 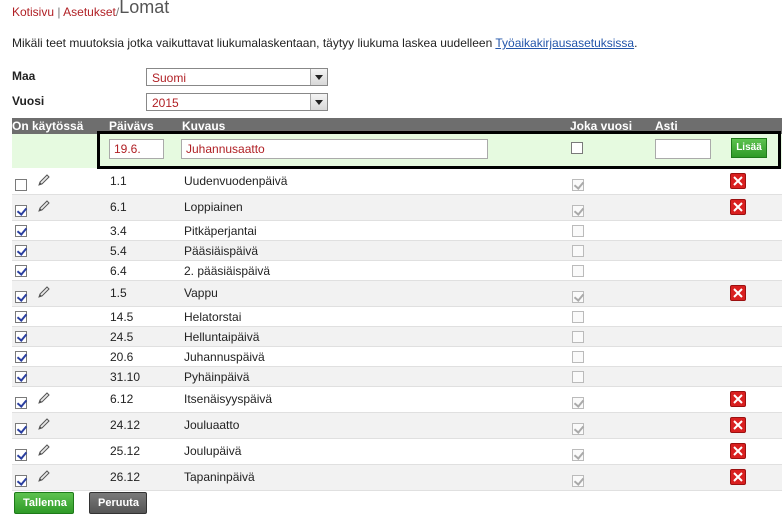 What do you see at coordinates (220, 231) in the screenshot?
I see `row-description: Pitkäperjantai` at bounding box center [220, 231].